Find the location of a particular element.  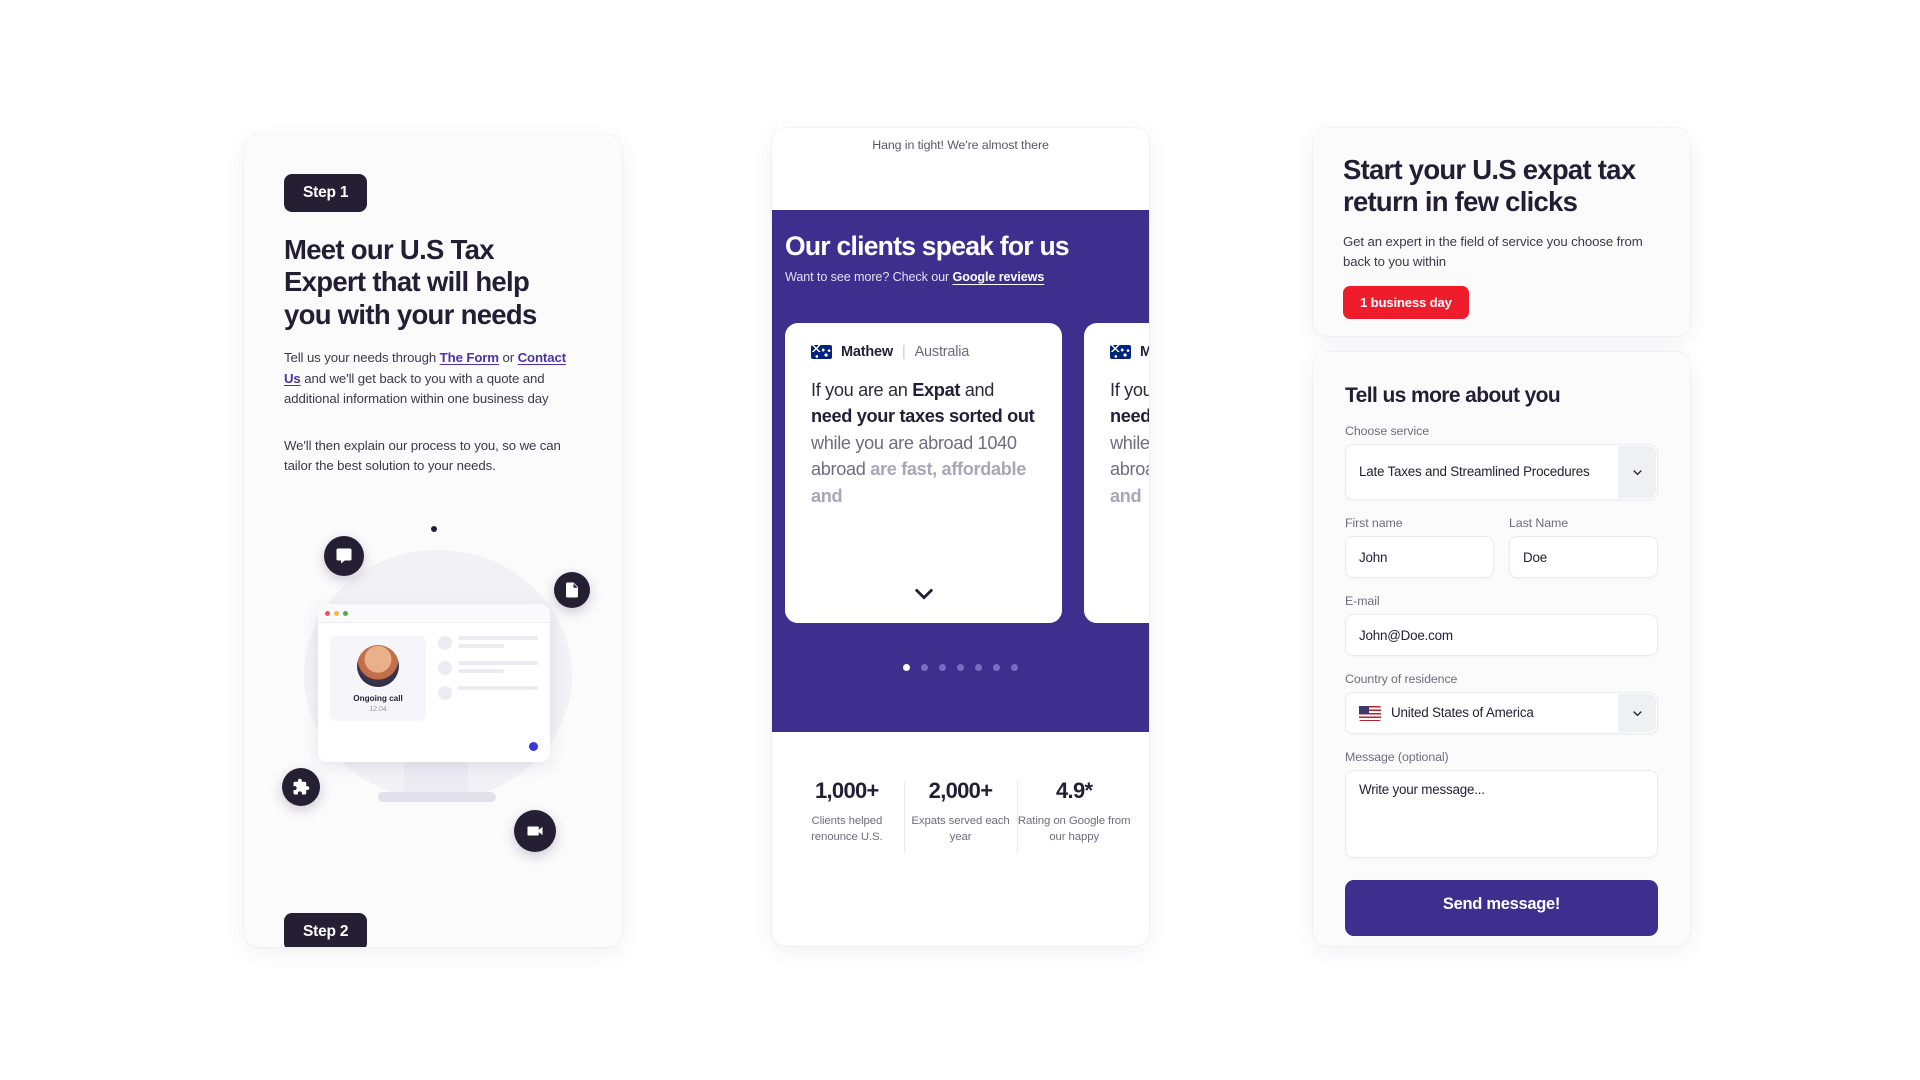

testimonial-author-name: Mathew is located at coordinates (867, 352).